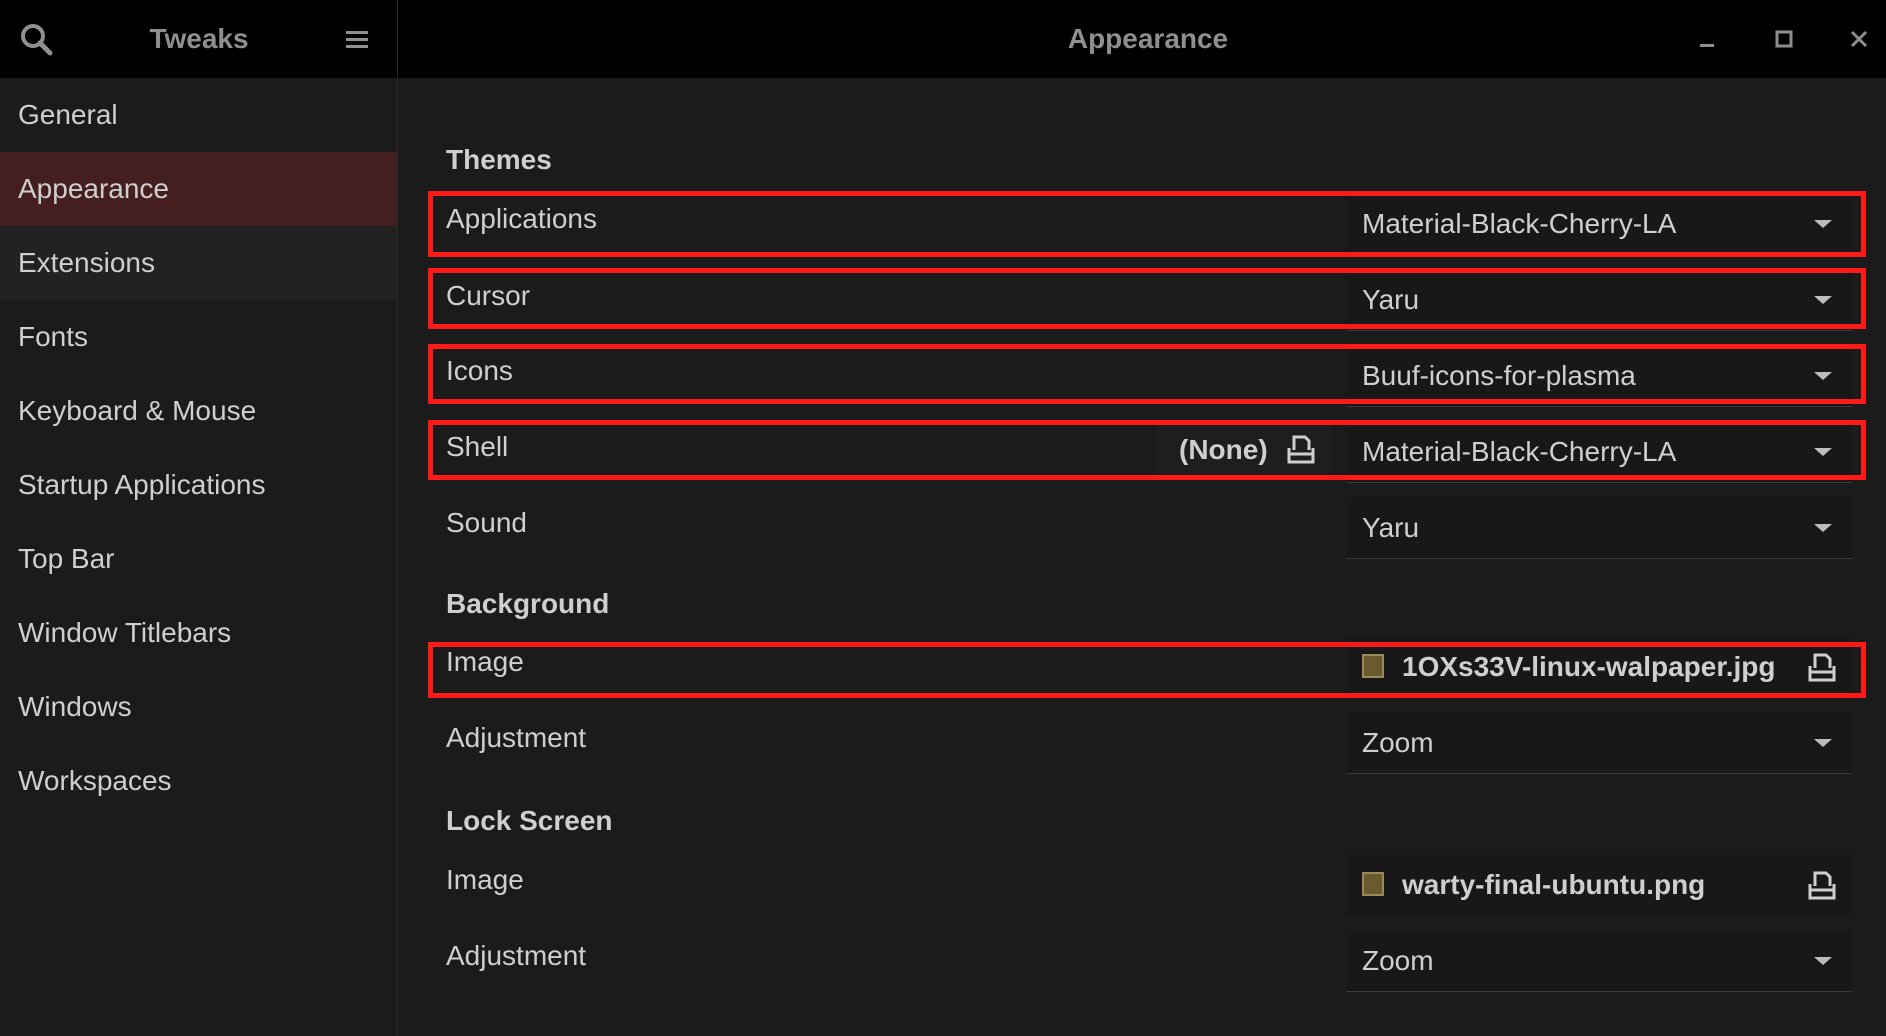 The width and height of the screenshot is (1886, 1036). Describe the element at coordinates (198, 189) in the screenshot. I see `sidebar-item-appearance: Appearance` at that location.